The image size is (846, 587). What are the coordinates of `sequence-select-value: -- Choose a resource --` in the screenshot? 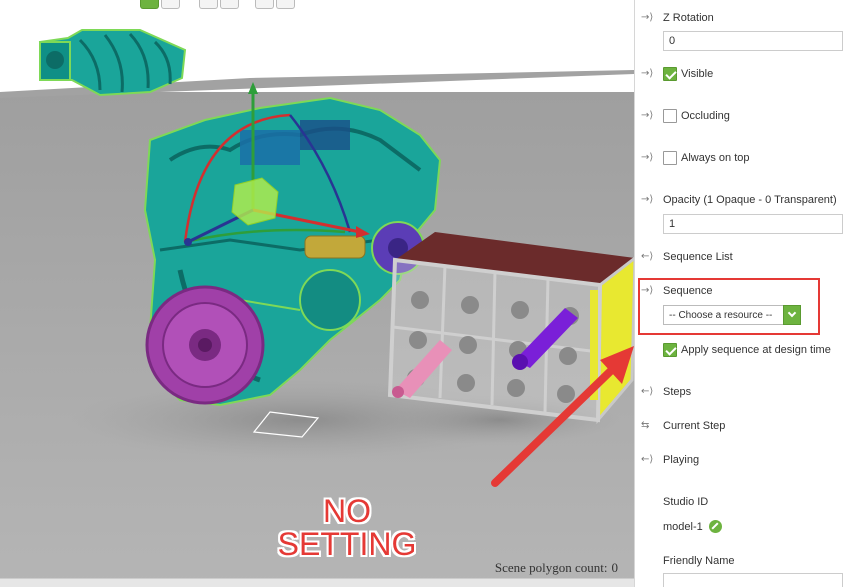 It's located at (721, 315).